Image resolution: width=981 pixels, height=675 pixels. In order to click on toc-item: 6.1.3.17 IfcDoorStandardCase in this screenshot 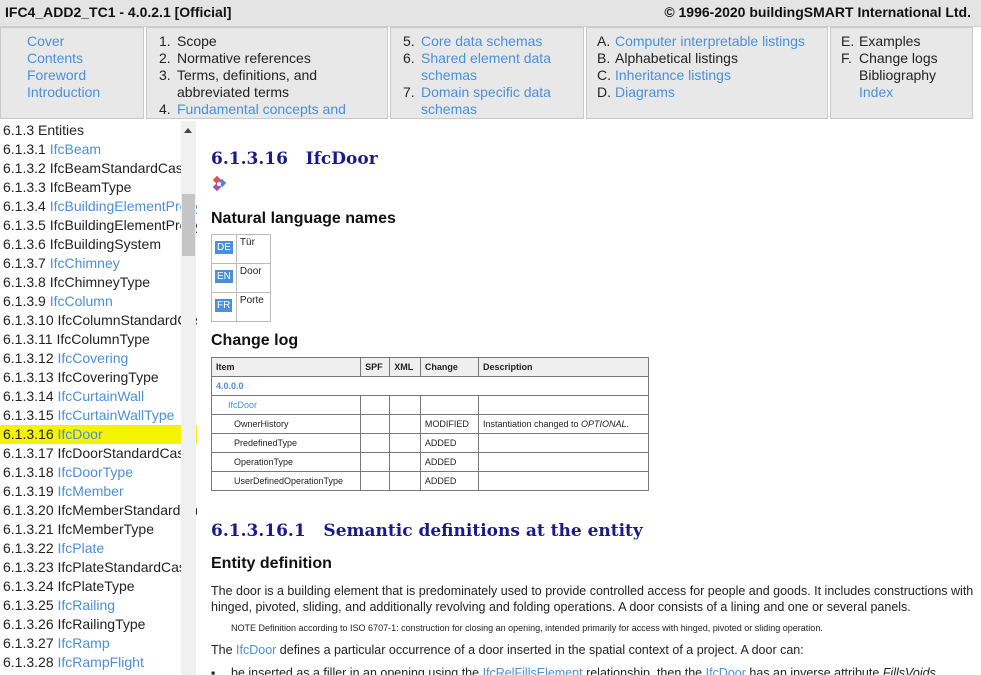, I will do `click(98, 453)`.